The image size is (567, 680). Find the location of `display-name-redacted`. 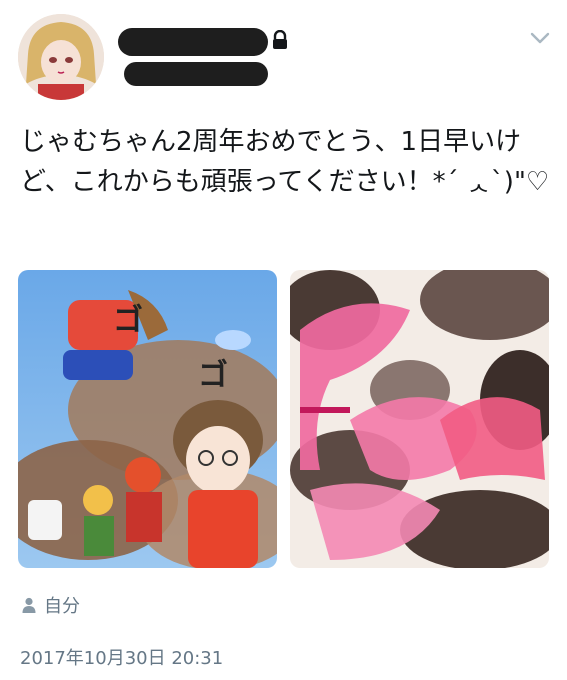

display-name-redacted is located at coordinates (193, 42).